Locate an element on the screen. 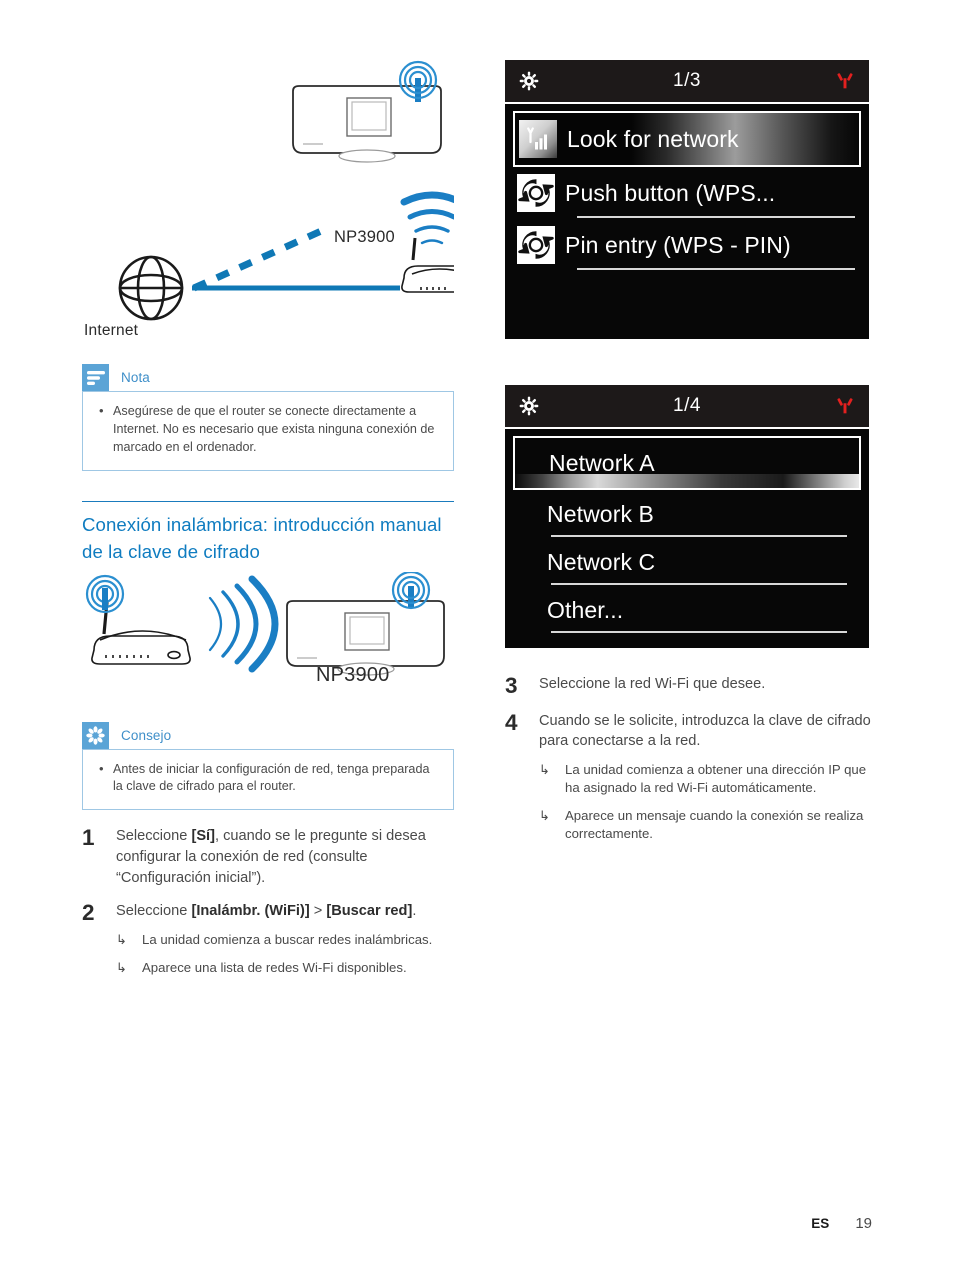  signal-bars-icon is located at coordinates (537, 138).